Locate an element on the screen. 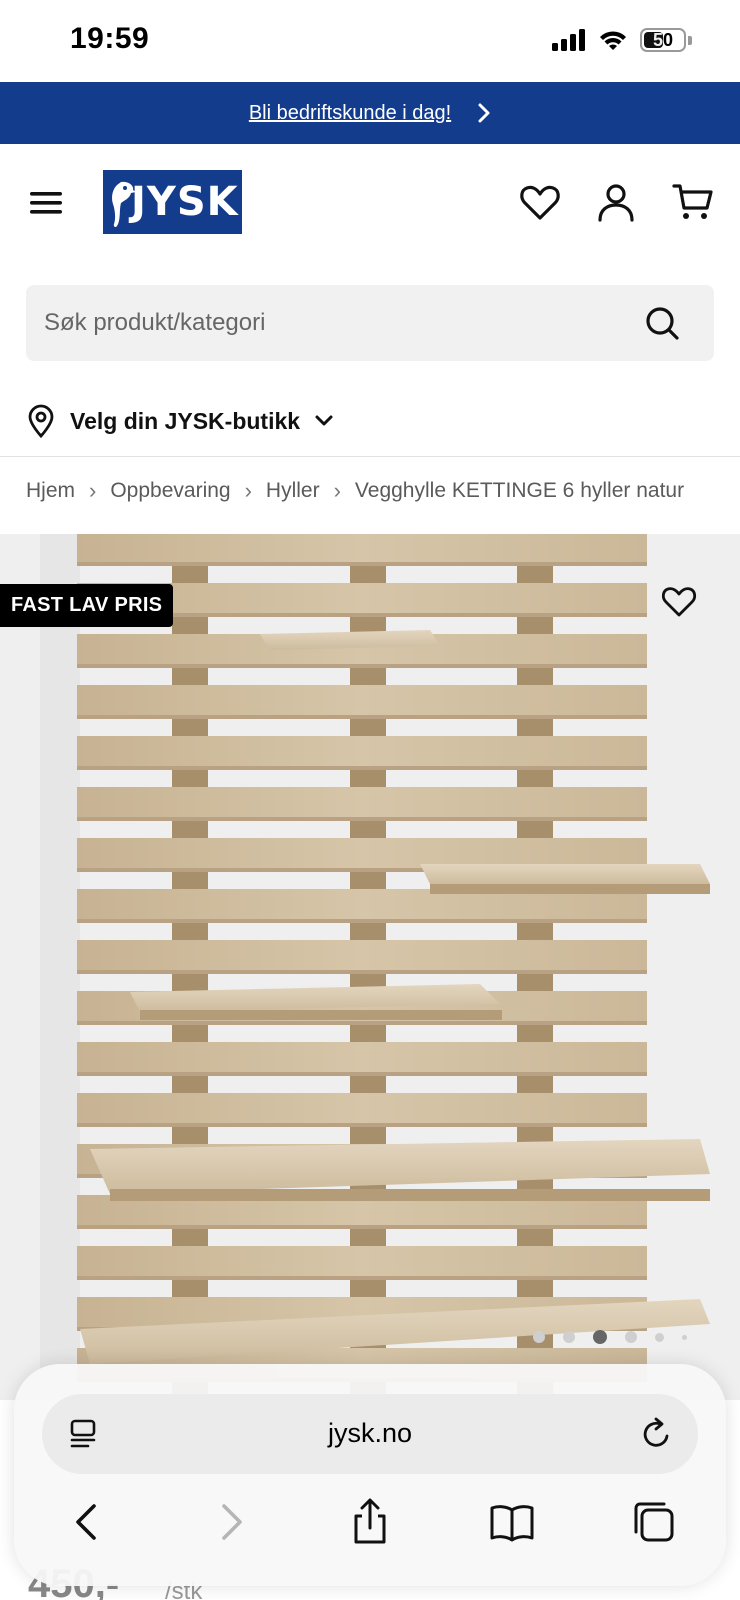 This screenshot has width=740, height=1600. store-selector: Velg din JYSK-butikk is located at coordinates (180, 421).